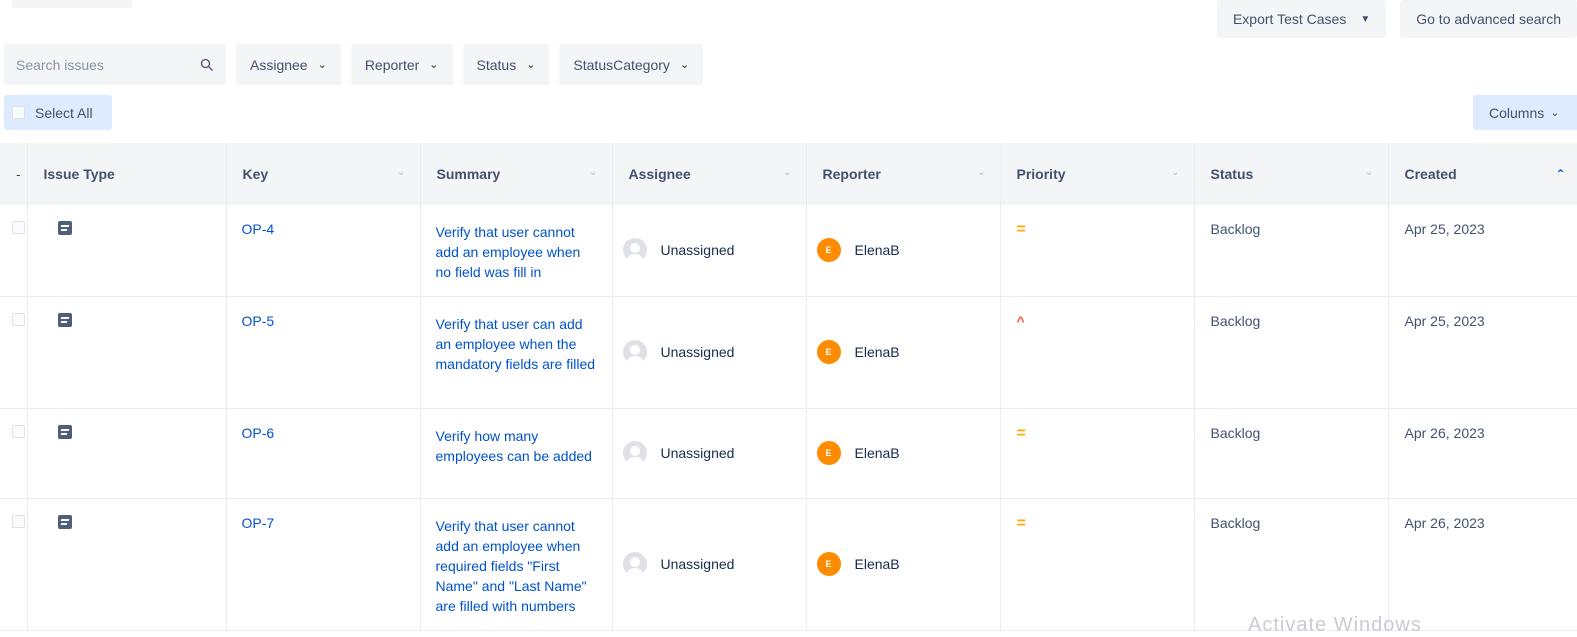  I want to click on priority-high-icon: ^, so click(1020, 320).